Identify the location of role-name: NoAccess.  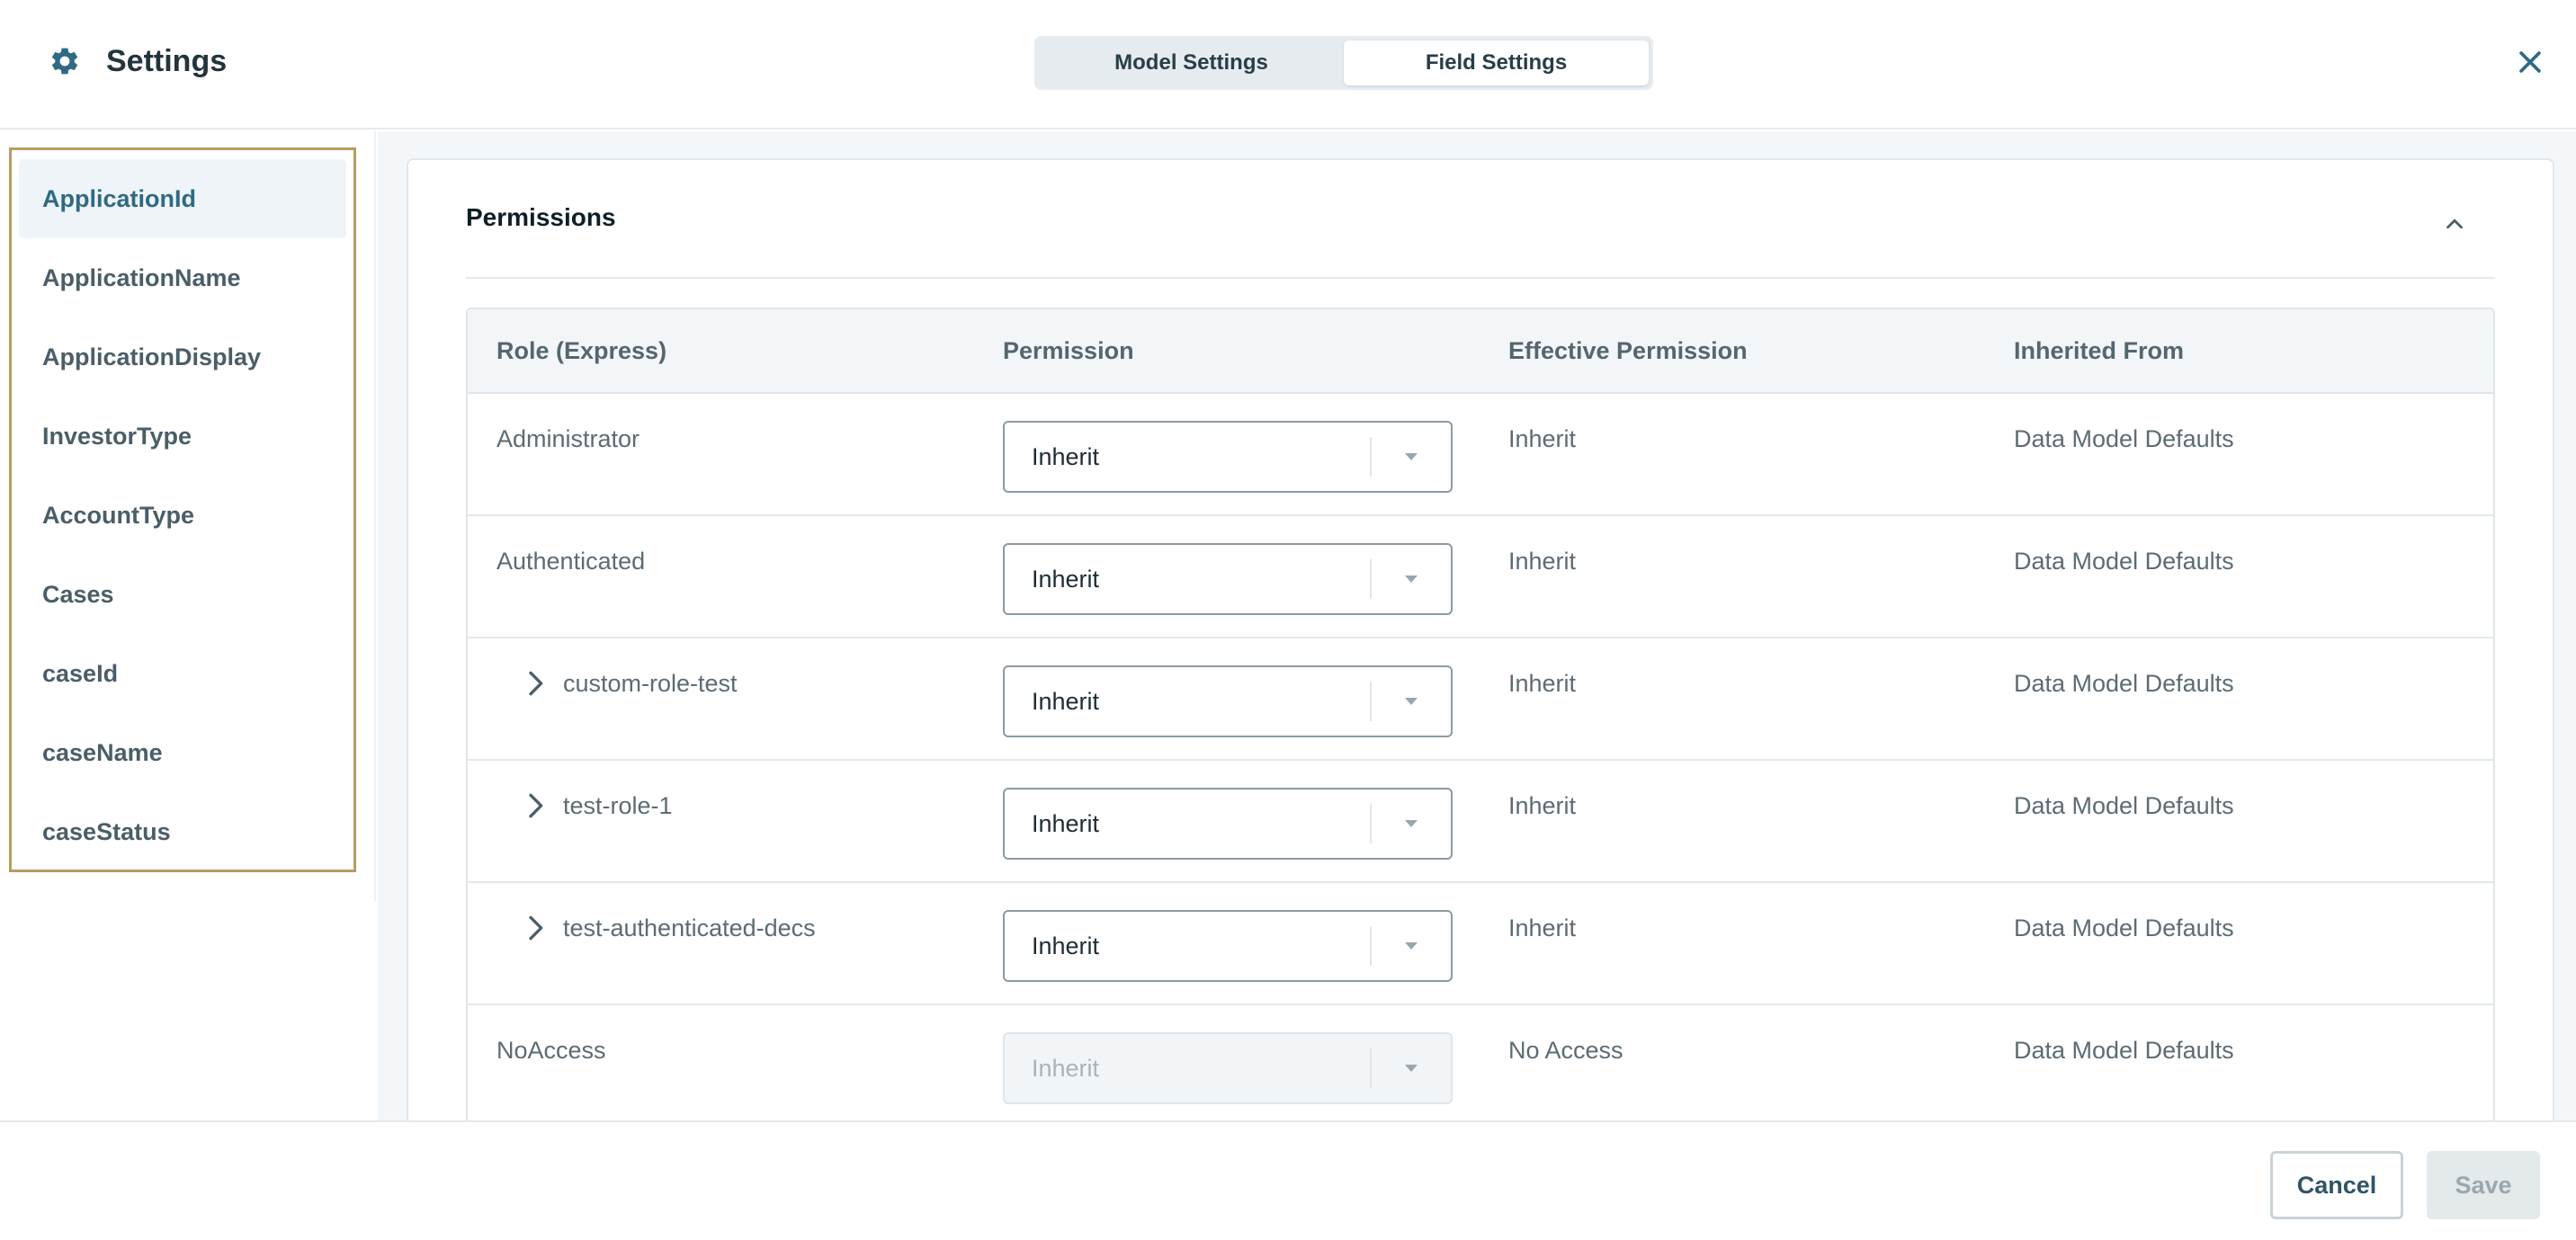
(551, 1050).